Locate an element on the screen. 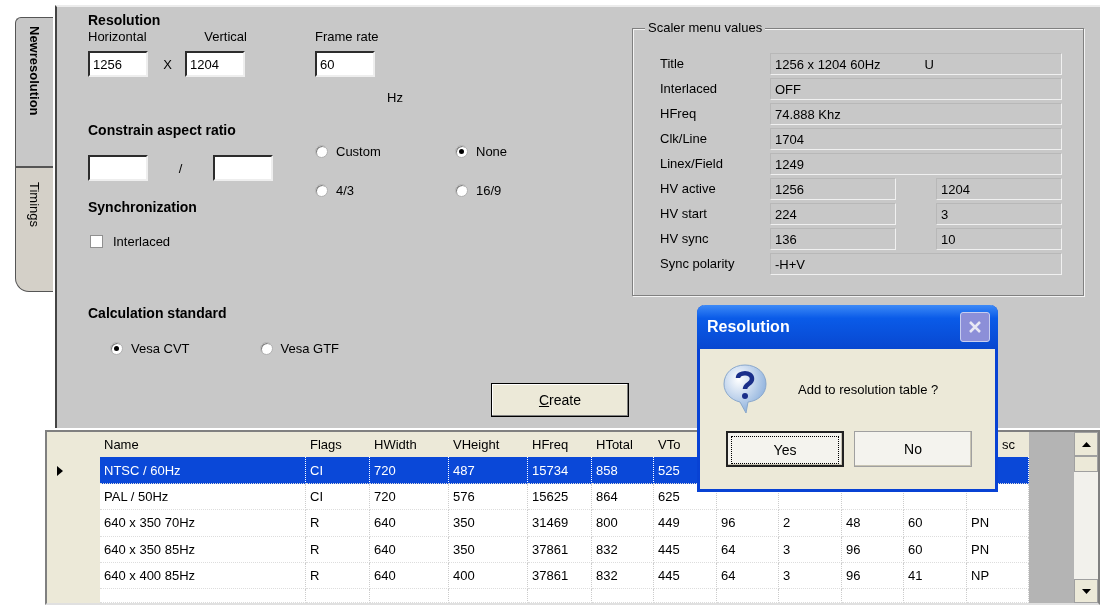  table-row: 640 x 400 85Hz R 640 400 37861 832 445 64 3 96 41 NP is located at coordinates (538, 576).